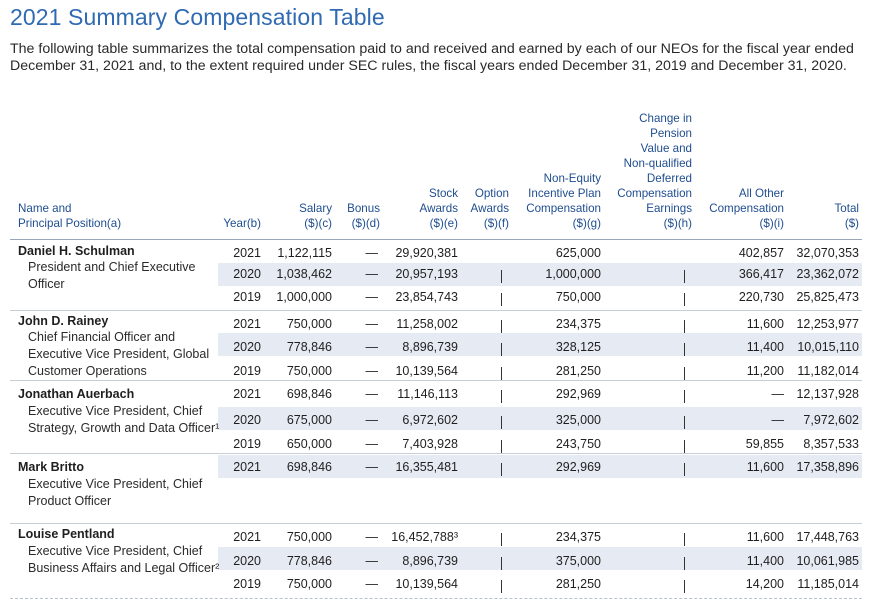 The height and width of the screenshot is (602, 890). I want to click on cell-stock: 8,896,739, so click(430, 561).